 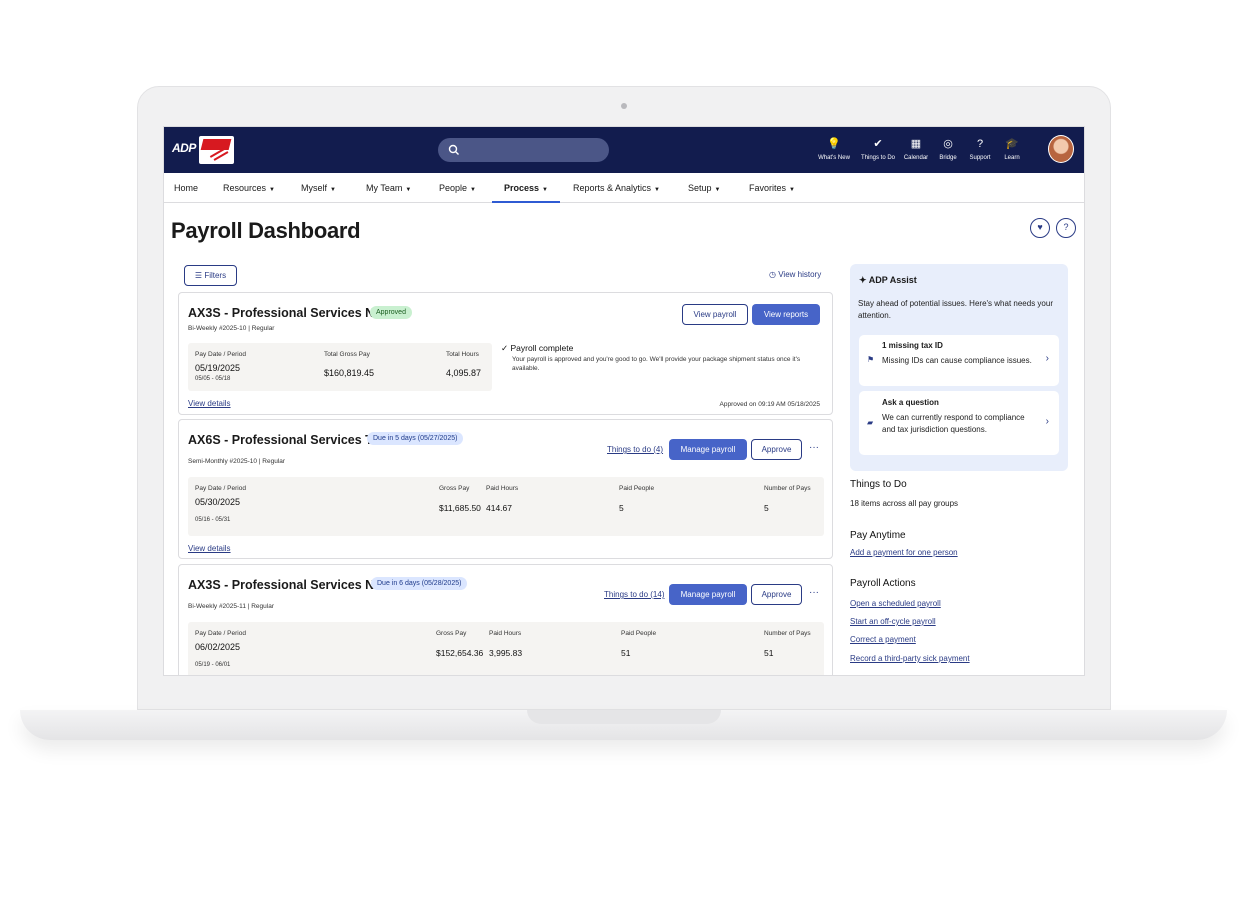 I want to click on view-payroll-button: View payroll, so click(x=715, y=314).